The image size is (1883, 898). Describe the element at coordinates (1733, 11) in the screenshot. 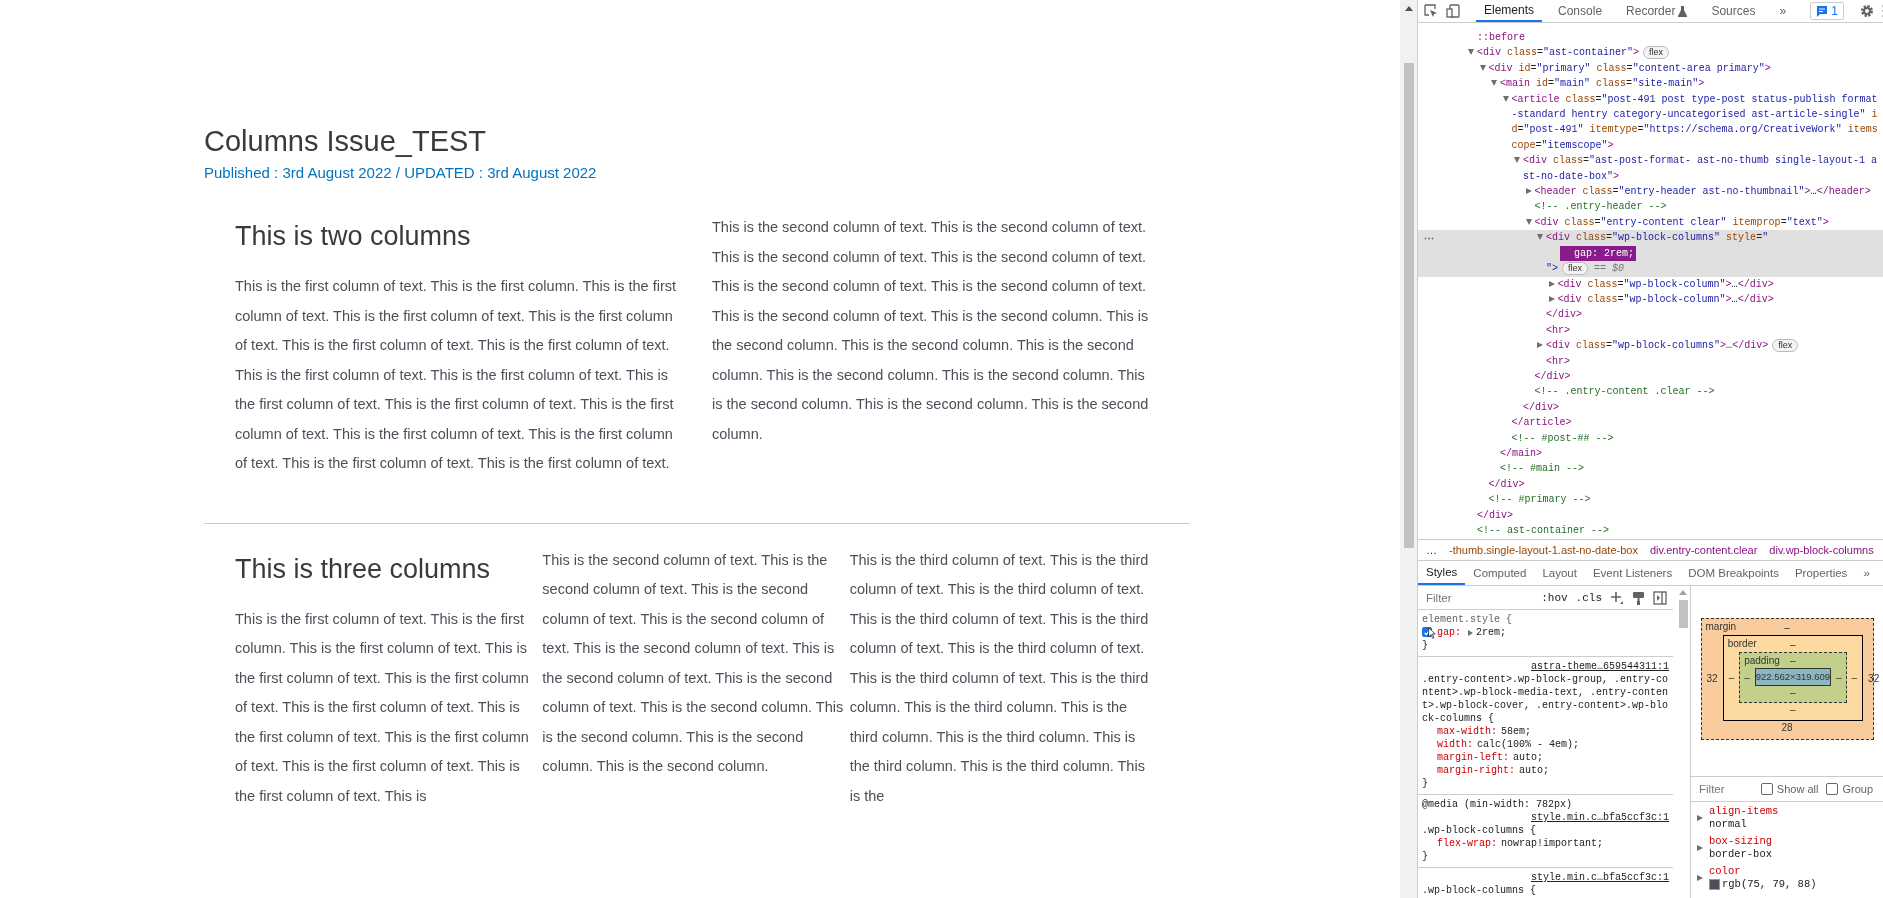

I see `panel-tab: Sources` at that location.